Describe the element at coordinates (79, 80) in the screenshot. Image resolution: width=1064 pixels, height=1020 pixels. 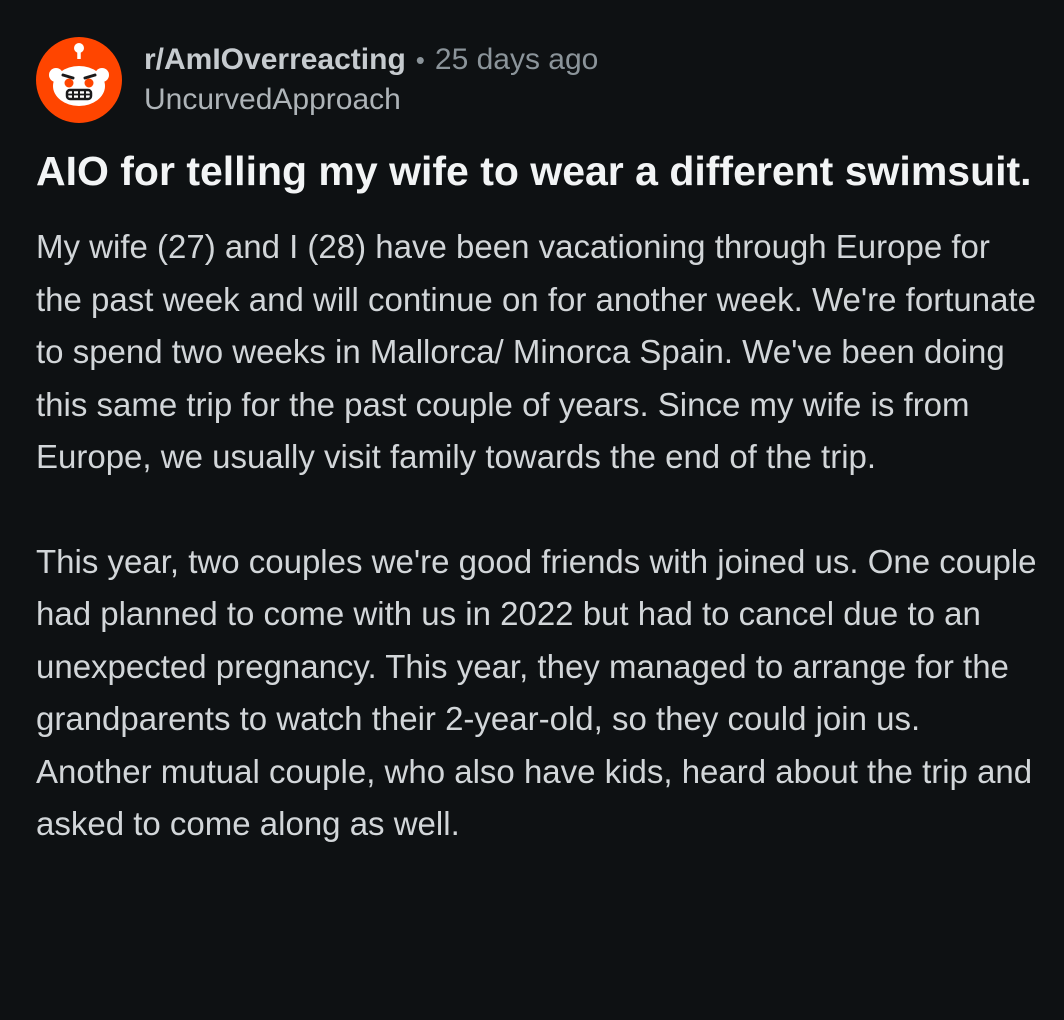
I see `snoo-subreddit-icon` at that location.